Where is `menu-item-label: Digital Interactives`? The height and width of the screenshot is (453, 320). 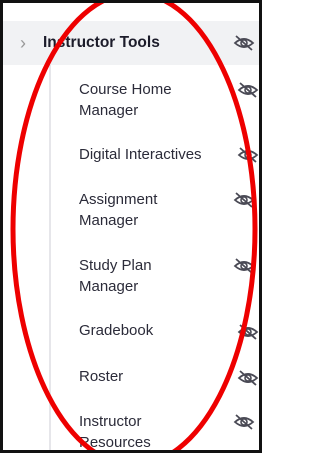 menu-item-label: Digital Interactives is located at coordinates (140, 154).